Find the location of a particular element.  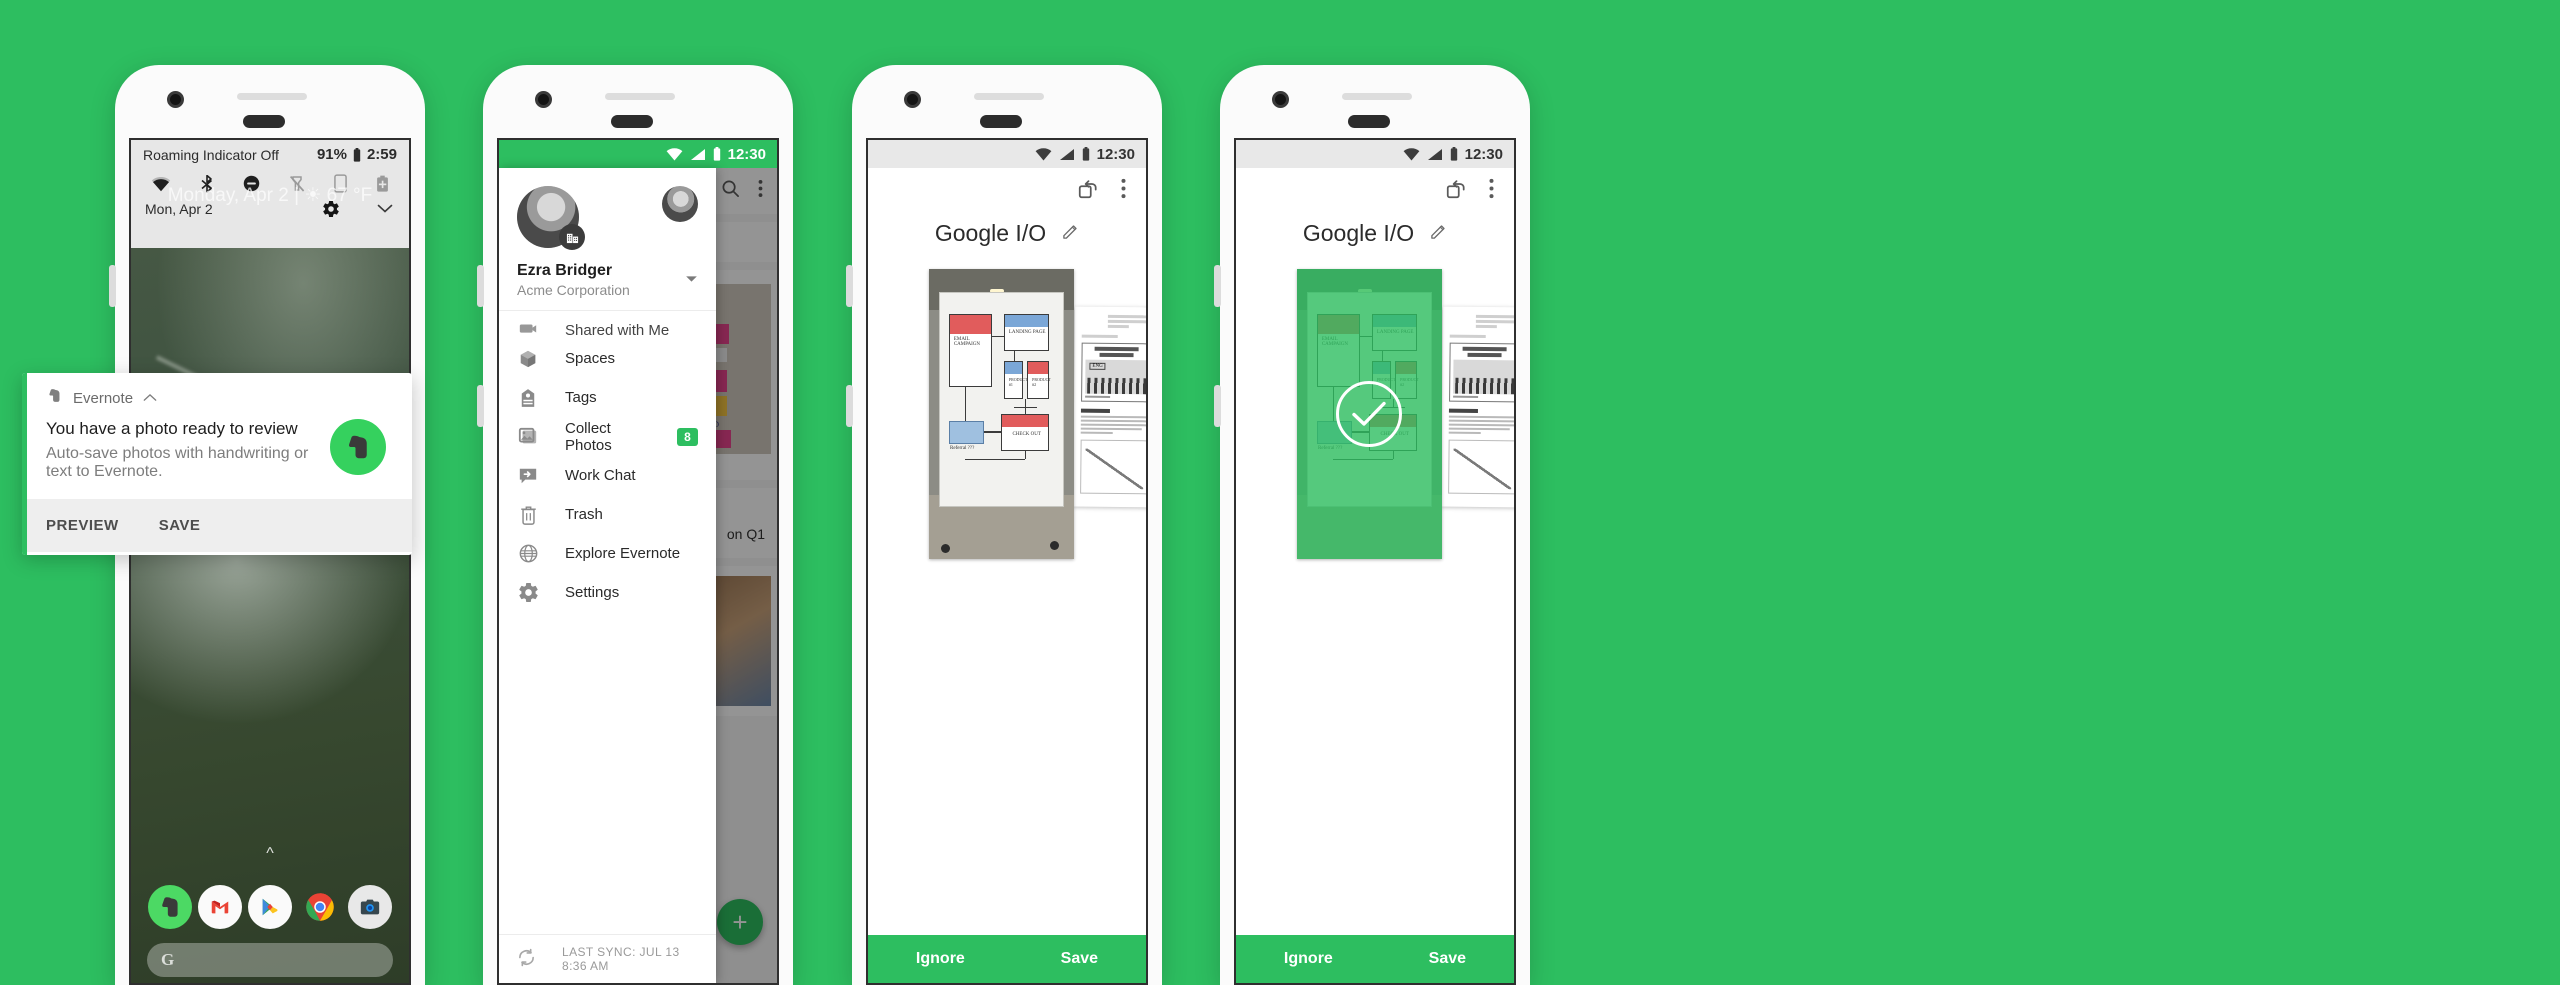

battery-saver-icon is located at coordinates (382, 184).